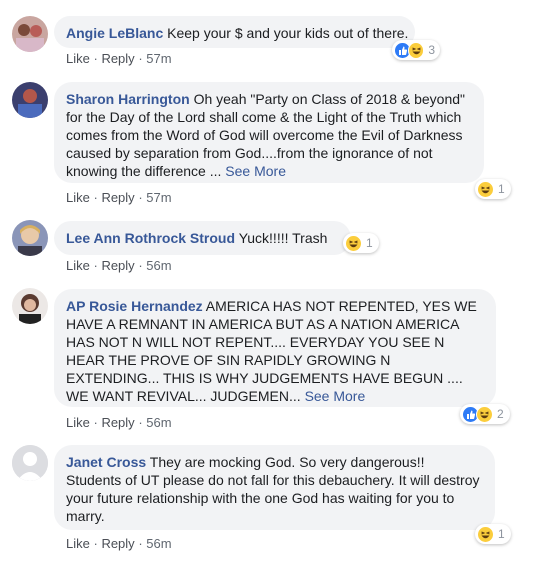 Image resolution: width=550 pixels, height=567 pixels. What do you see at coordinates (128, 99) in the screenshot?
I see `comment-author: Sharon Harrington` at bounding box center [128, 99].